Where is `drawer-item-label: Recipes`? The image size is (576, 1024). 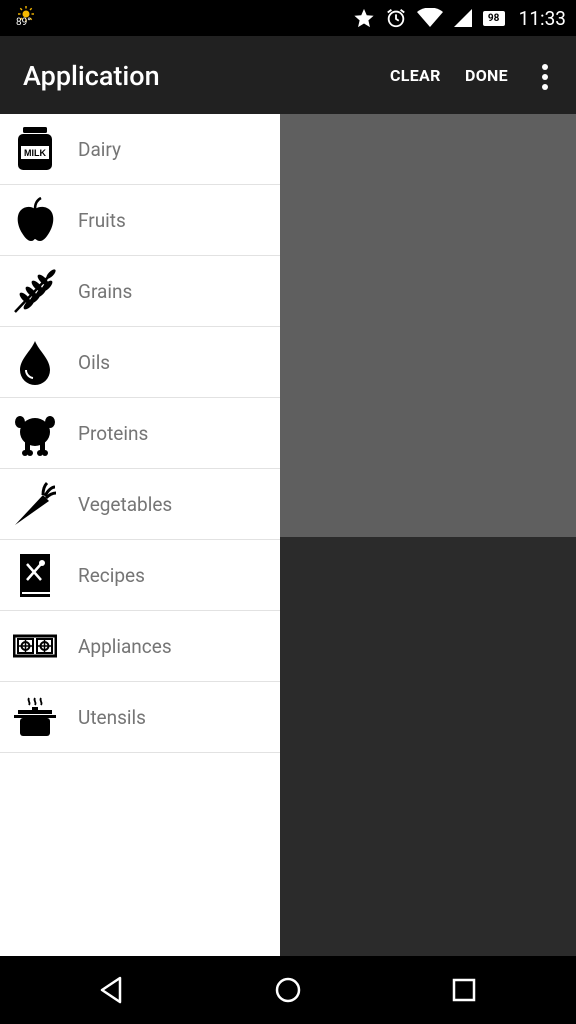 drawer-item-label: Recipes is located at coordinates (111, 575).